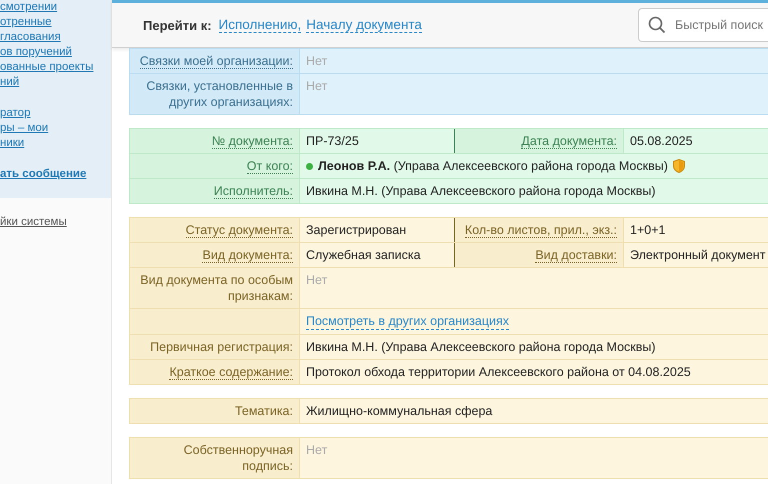 This screenshot has width=768, height=484. Describe the element at coordinates (36, 52) in the screenshot. I see `sidebar-link: ов поручений` at that location.